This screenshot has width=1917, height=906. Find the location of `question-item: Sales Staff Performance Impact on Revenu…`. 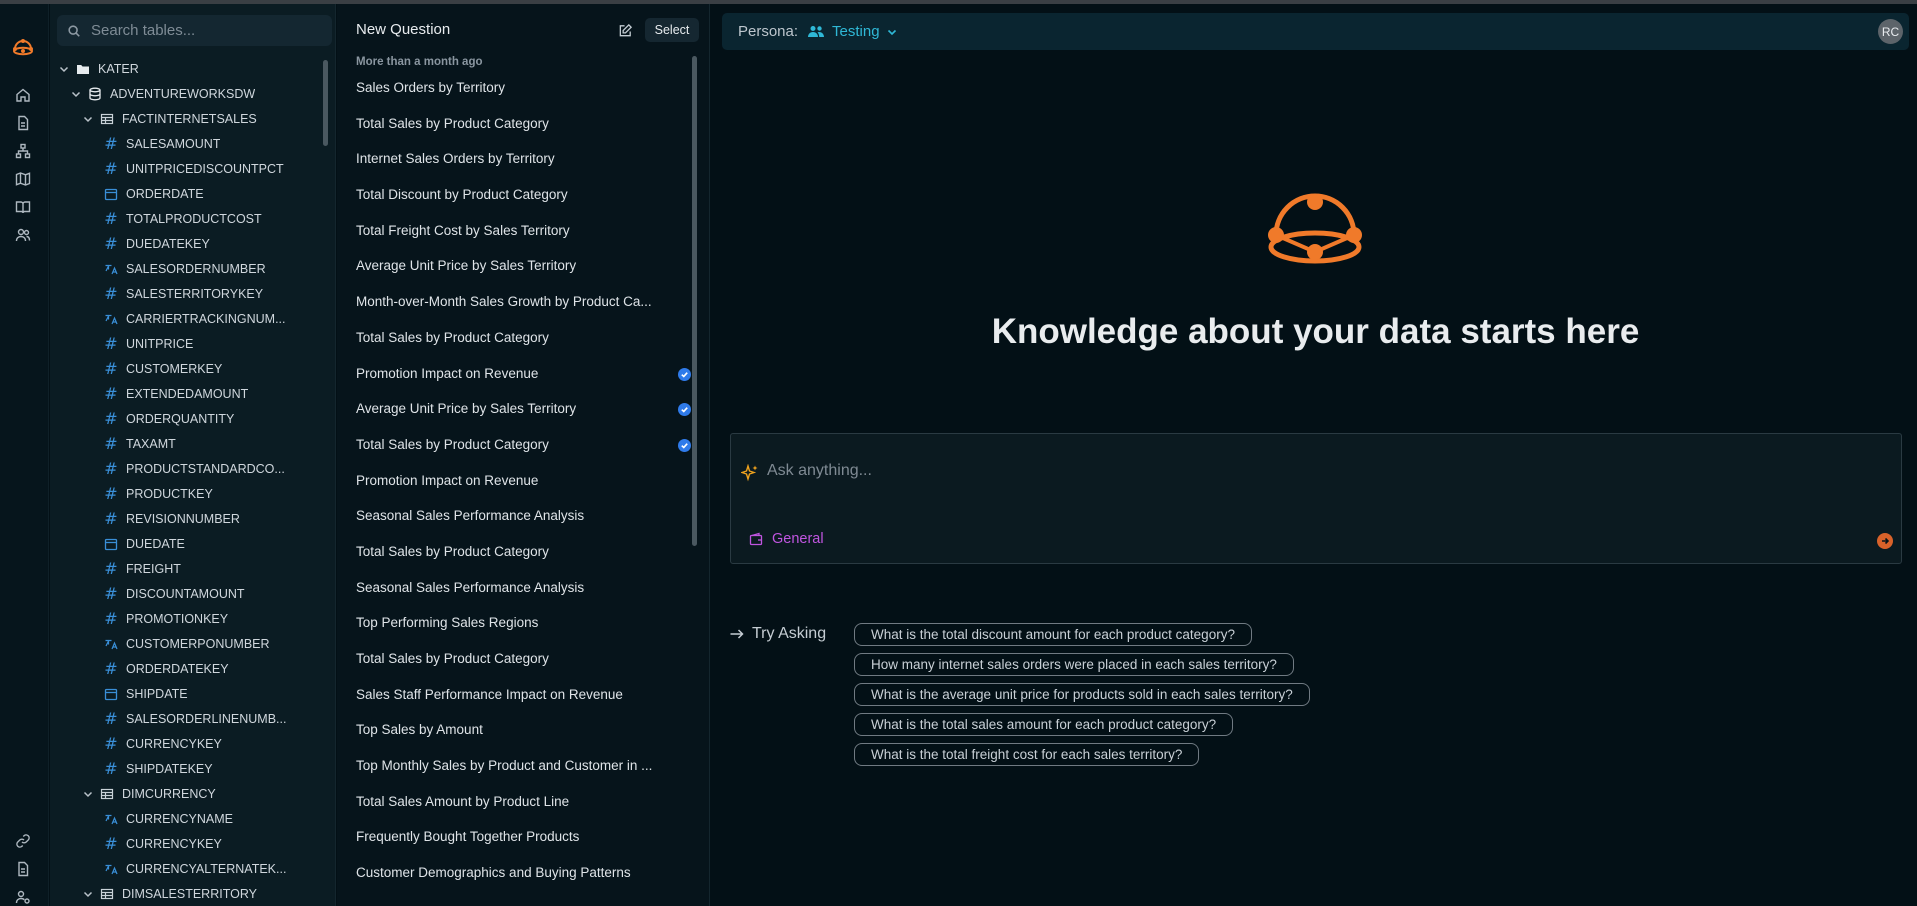

question-item: Sales Staff Performance Impact on Revenu… is located at coordinates (523, 705).